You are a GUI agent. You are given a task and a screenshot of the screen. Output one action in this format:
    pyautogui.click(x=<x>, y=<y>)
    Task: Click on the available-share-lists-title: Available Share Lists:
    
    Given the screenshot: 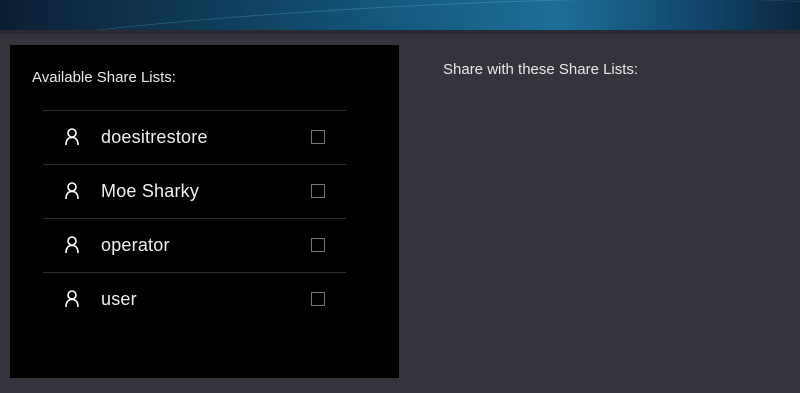 What is the action you would take?
    pyautogui.click(x=104, y=77)
    